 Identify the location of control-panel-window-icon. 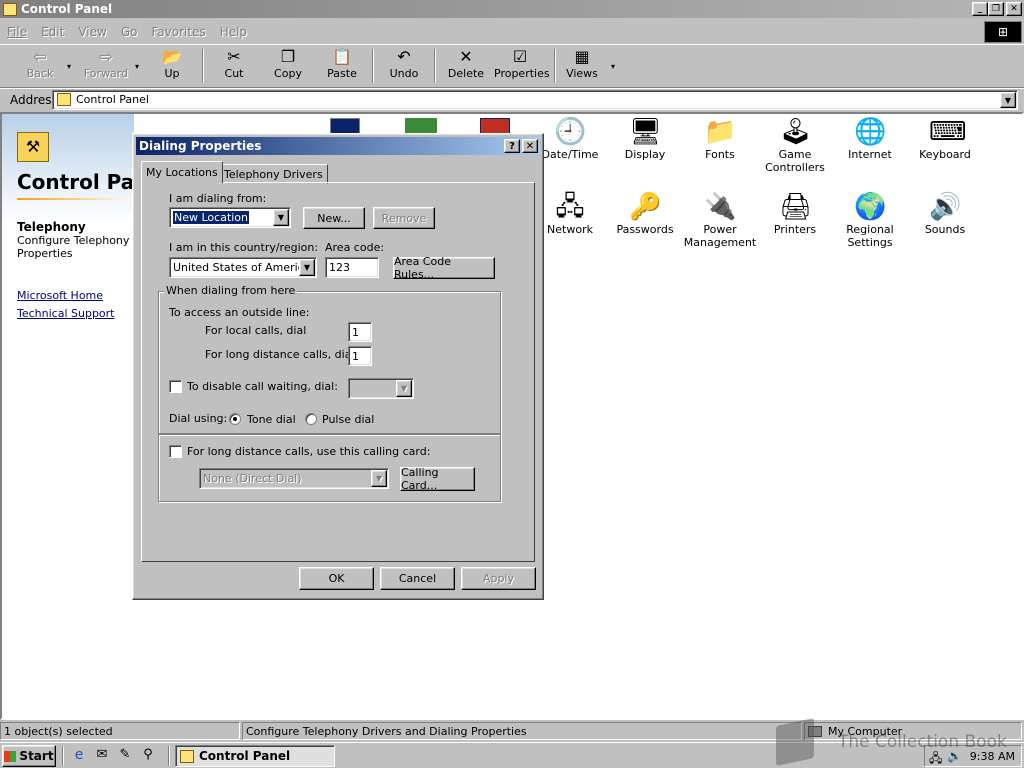
(10, 9).